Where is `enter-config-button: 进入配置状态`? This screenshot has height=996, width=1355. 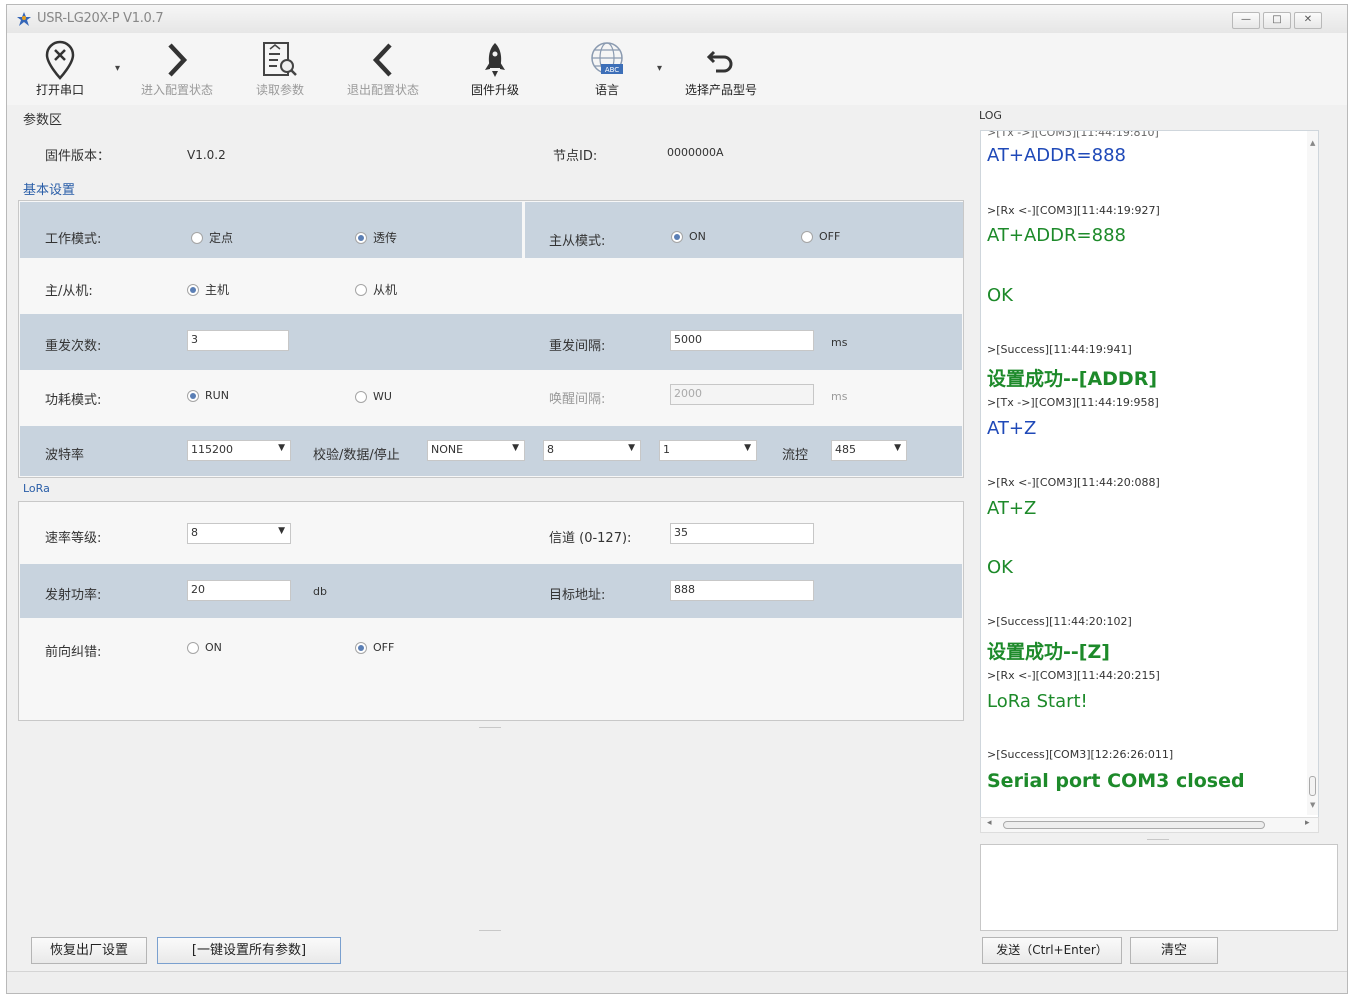 enter-config-button: 进入配置状态 is located at coordinates (177, 68).